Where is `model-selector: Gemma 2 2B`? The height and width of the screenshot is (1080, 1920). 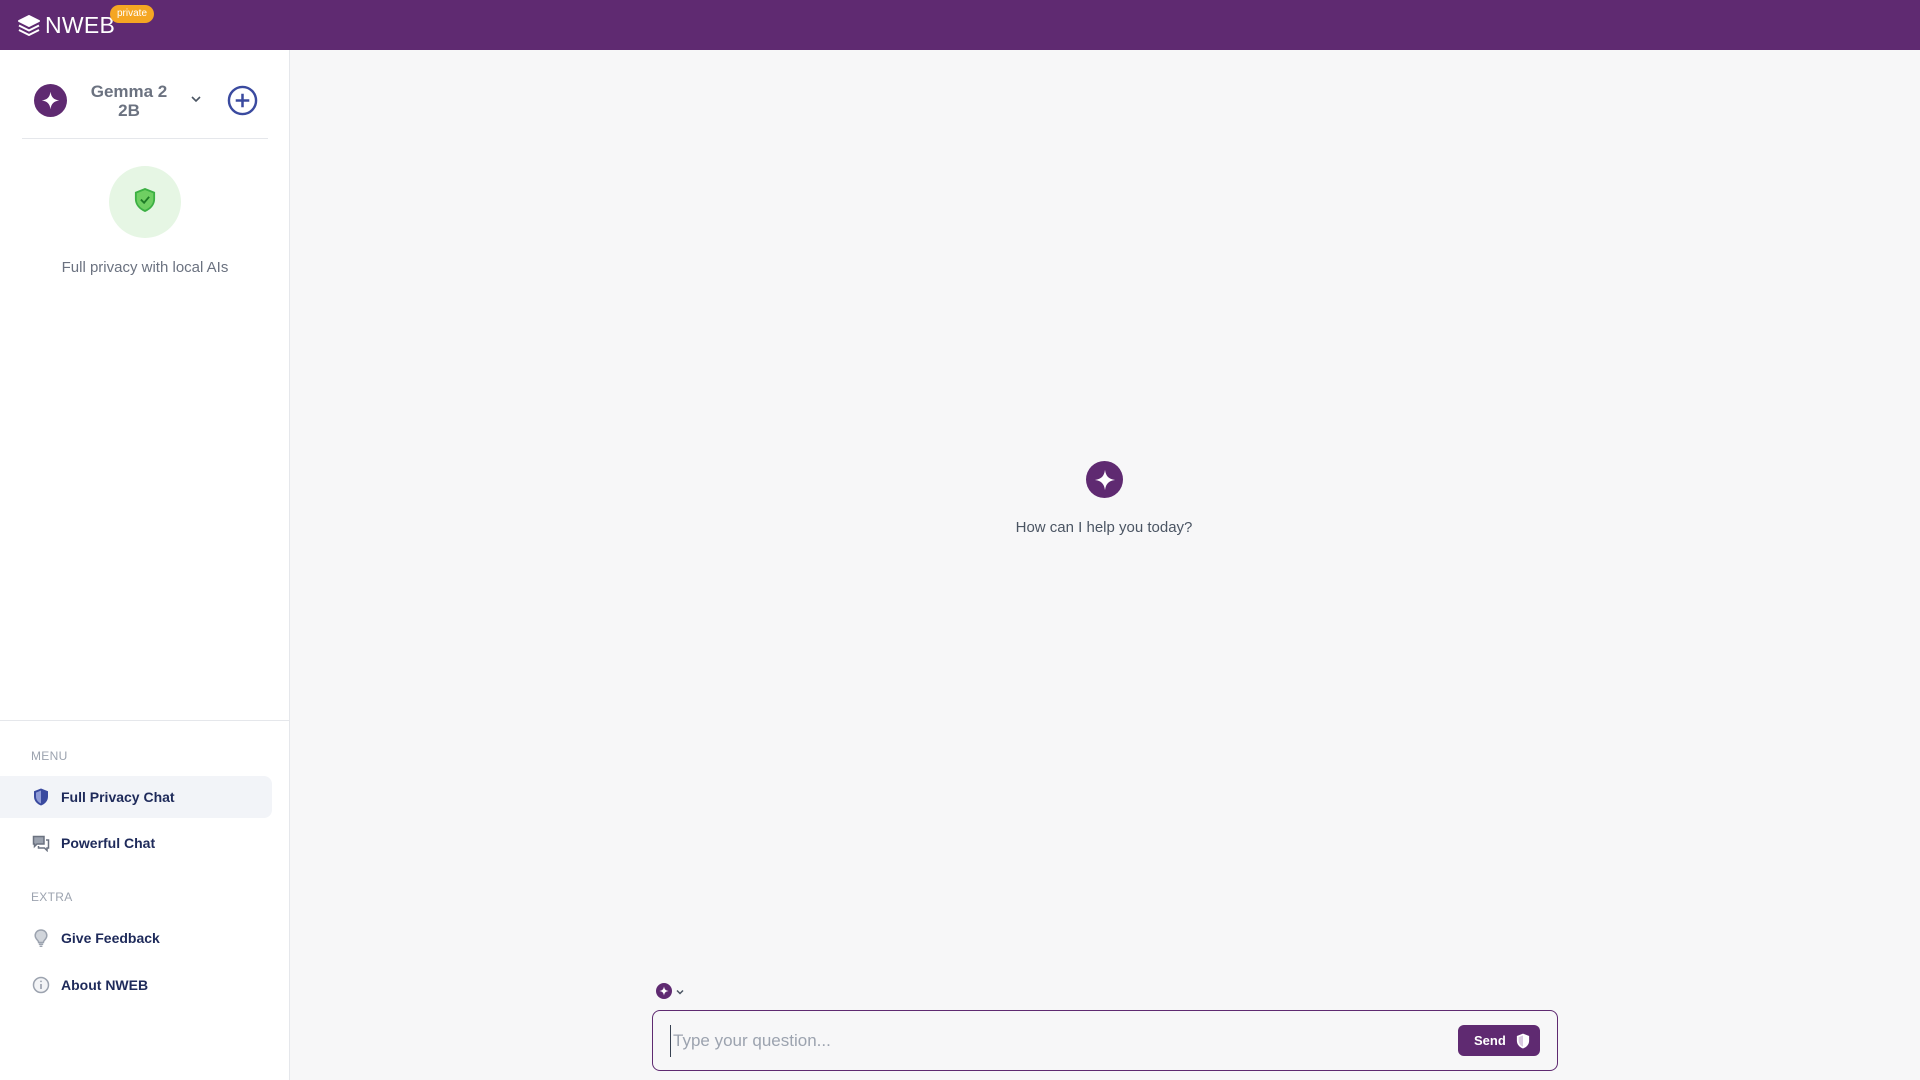 model-selector: Gemma 2 2B is located at coordinates (145, 94).